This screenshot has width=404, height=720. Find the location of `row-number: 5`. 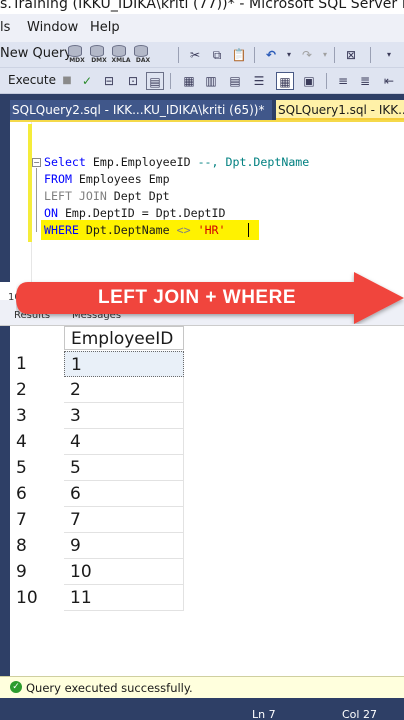

row-number: 5 is located at coordinates (37, 468).